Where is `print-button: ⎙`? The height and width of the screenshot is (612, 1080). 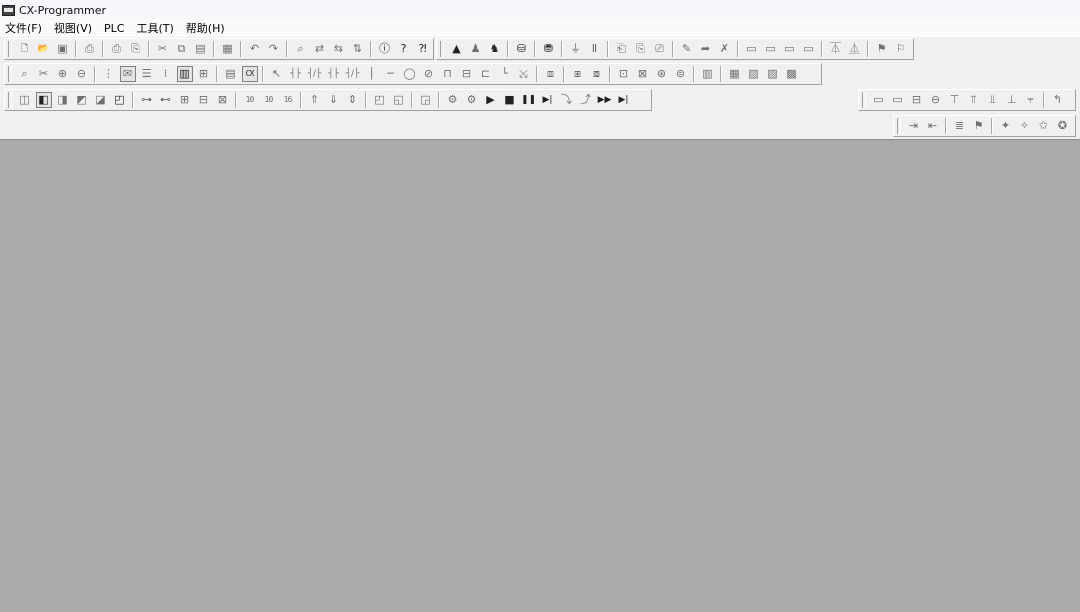
print-button: ⎙ is located at coordinates (117, 49).